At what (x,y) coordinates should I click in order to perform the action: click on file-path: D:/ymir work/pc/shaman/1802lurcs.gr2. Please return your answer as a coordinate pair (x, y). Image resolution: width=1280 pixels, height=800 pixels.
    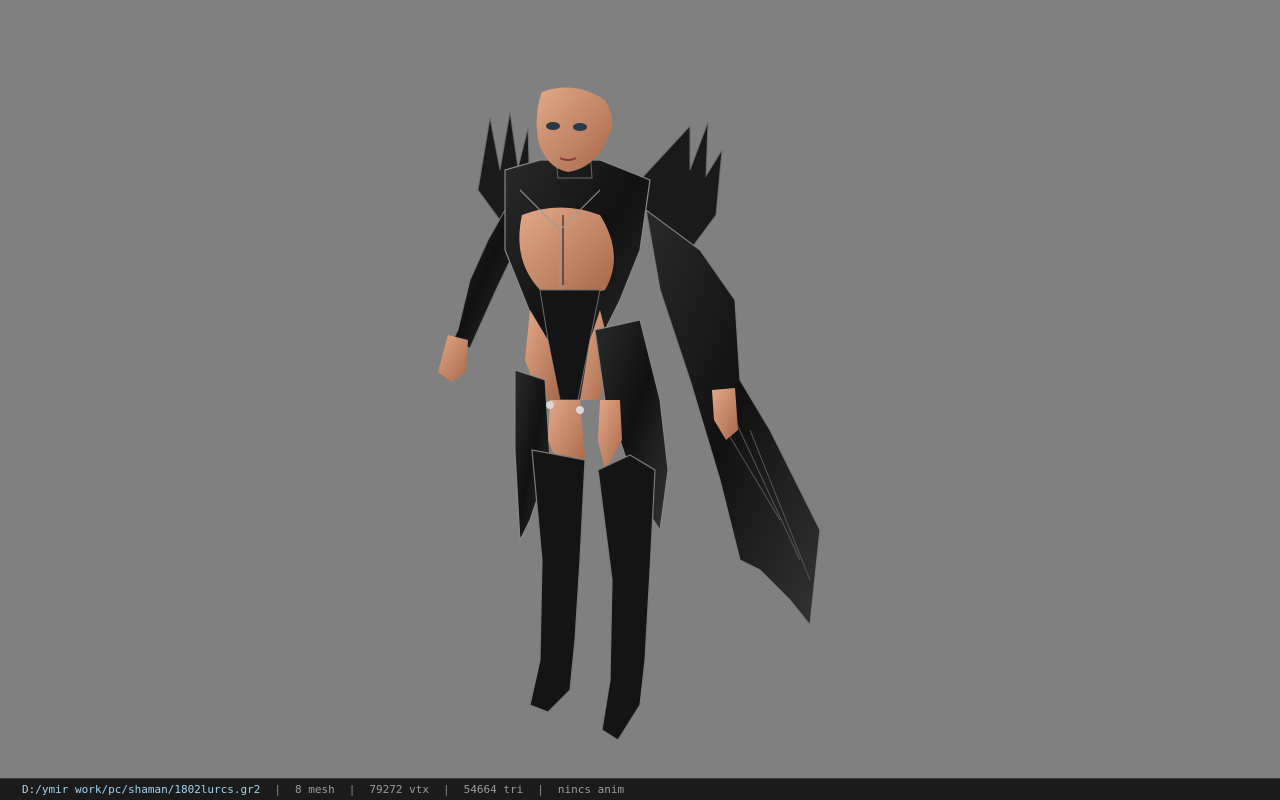
    Looking at the image, I should click on (141, 789).